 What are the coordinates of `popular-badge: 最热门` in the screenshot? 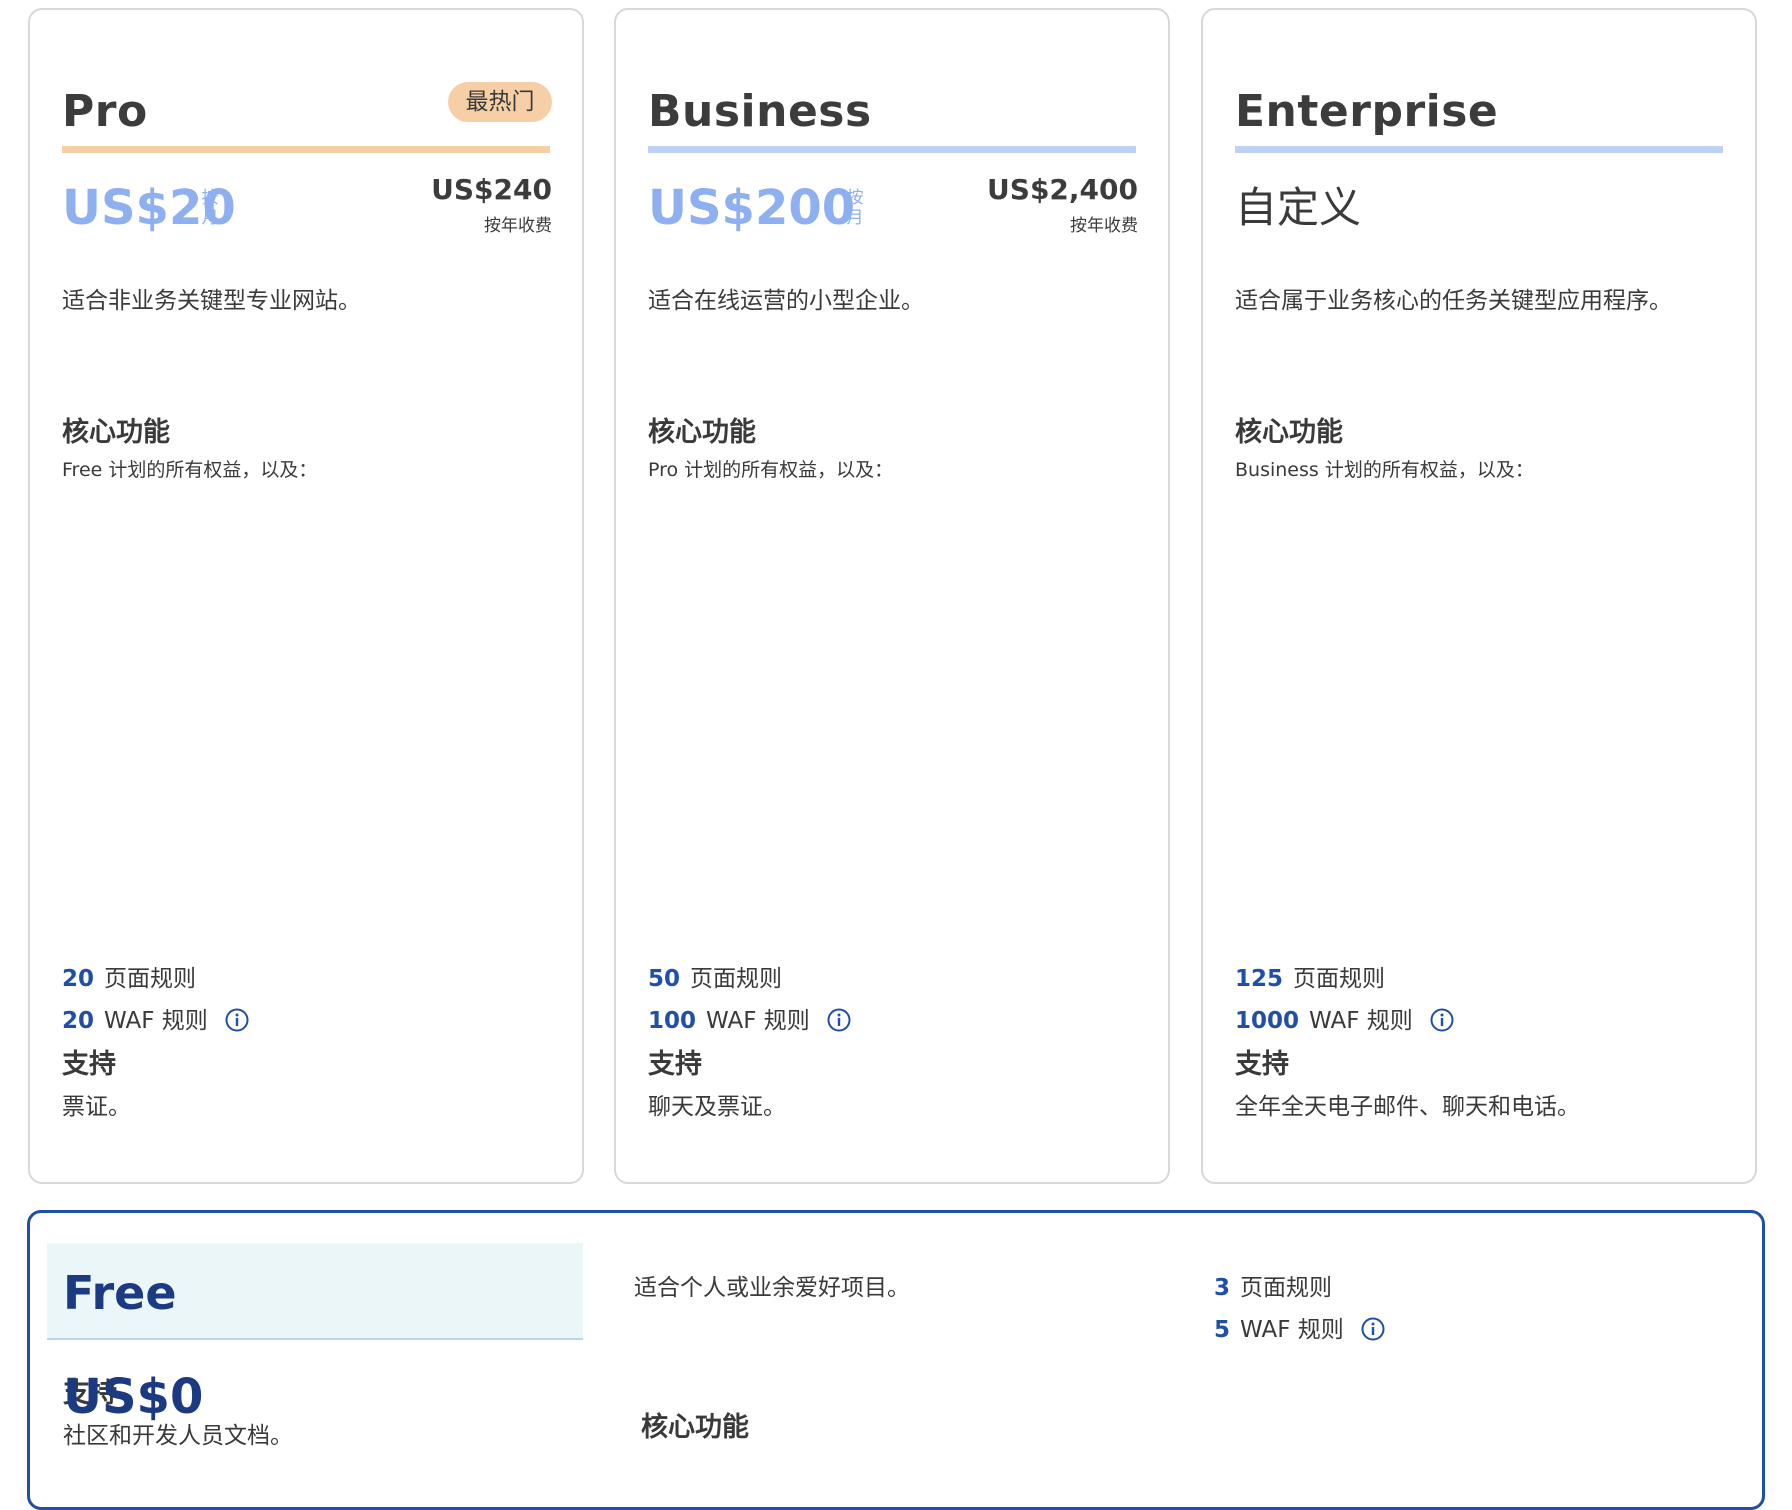 It's located at (500, 102).